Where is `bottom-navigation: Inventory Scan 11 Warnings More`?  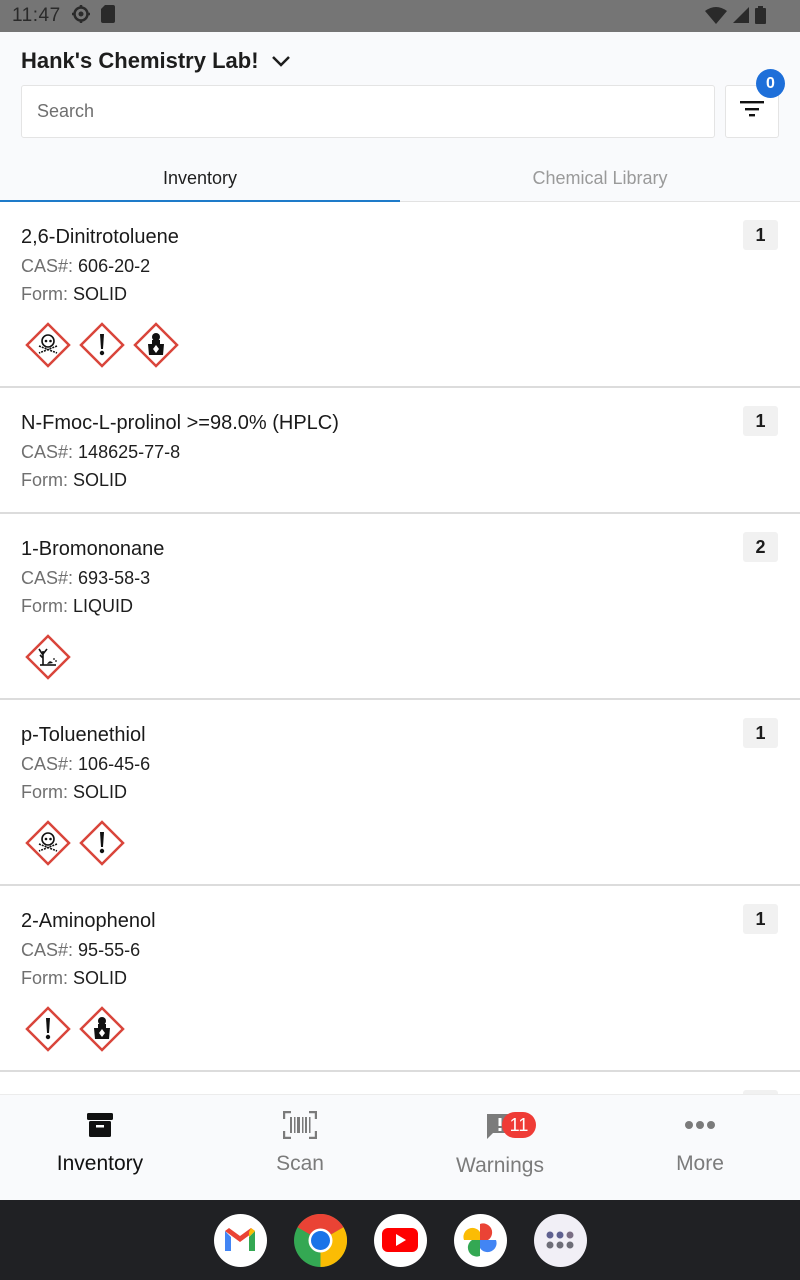
bottom-navigation: Inventory Scan 11 Warnings More is located at coordinates (400, 1147).